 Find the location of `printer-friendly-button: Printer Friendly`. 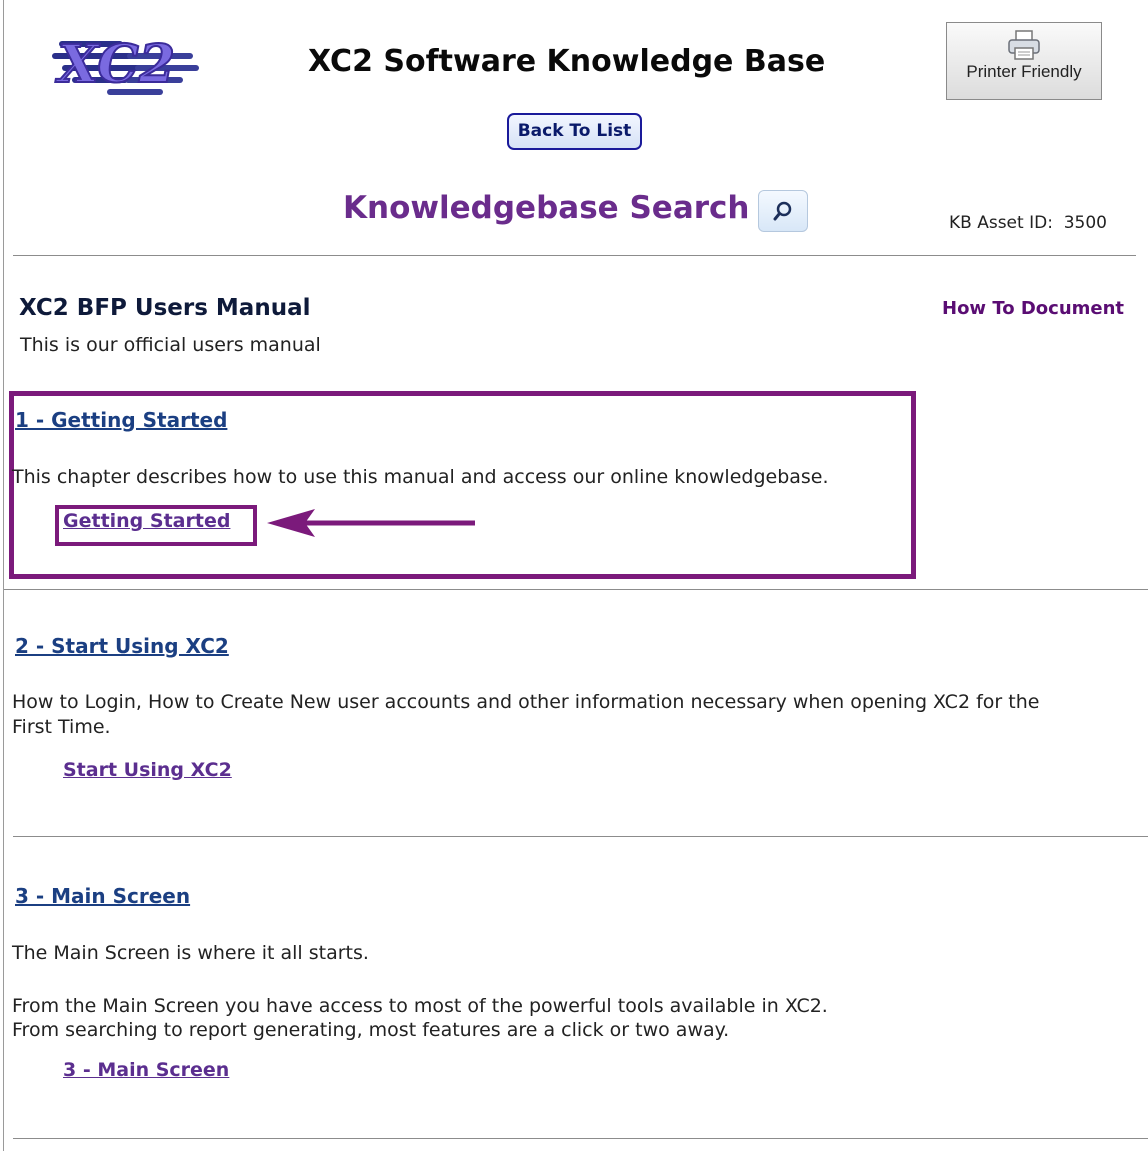

printer-friendly-button: Printer Friendly is located at coordinates (1024, 61).